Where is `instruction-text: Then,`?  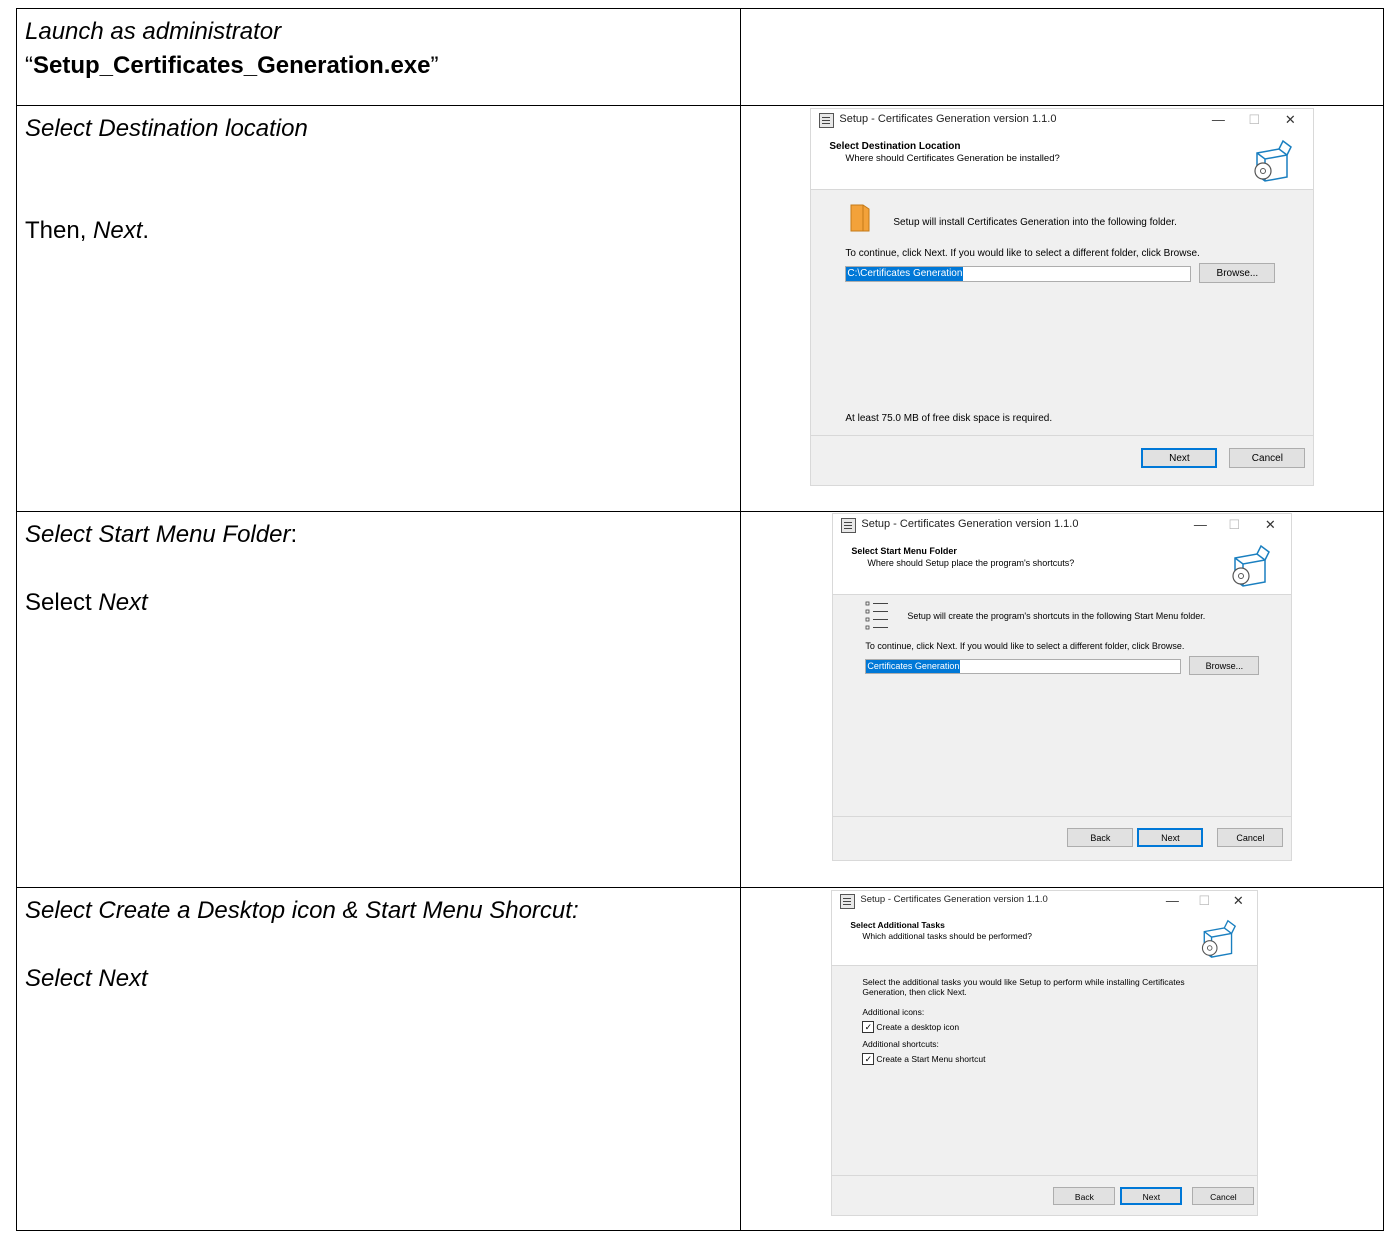 instruction-text: Then, is located at coordinates (59, 230).